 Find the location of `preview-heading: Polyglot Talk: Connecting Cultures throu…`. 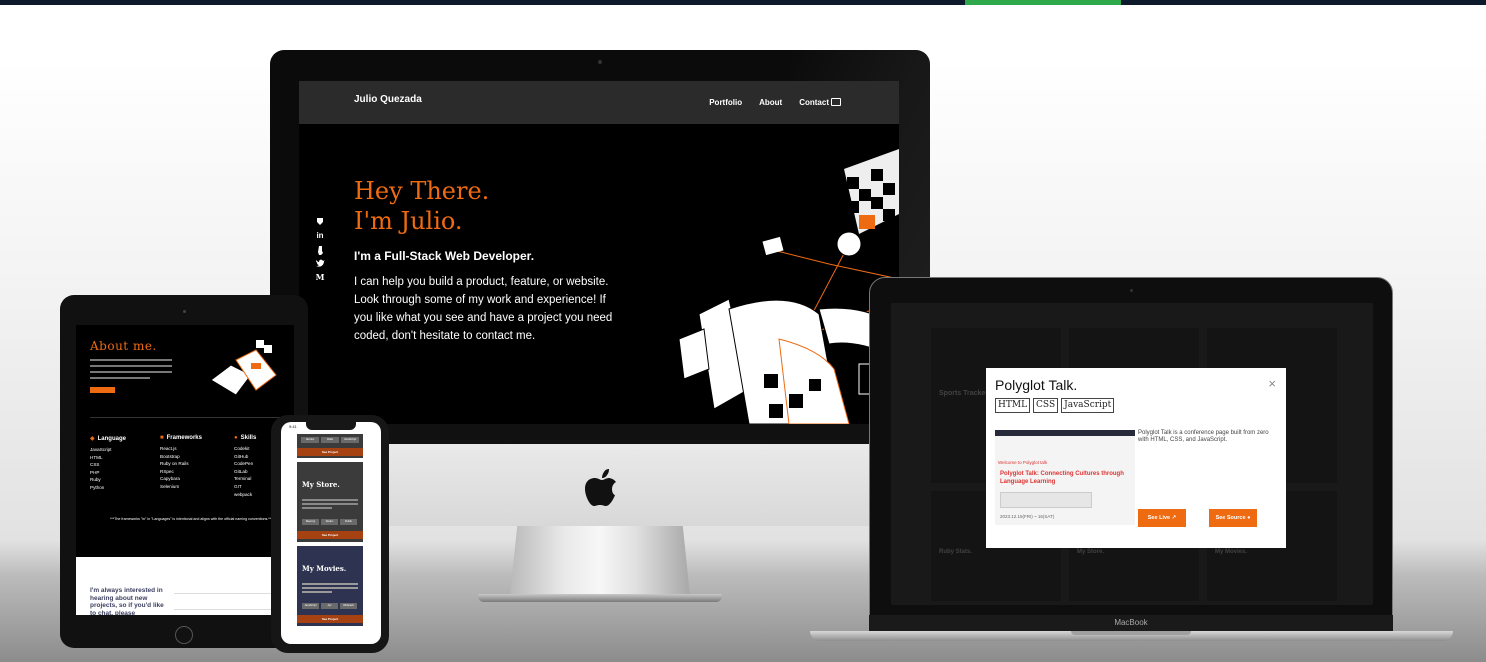

preview-heading: Polyglot Talk: Connecting Cultures throu… is located at coordinates (1062, 478).